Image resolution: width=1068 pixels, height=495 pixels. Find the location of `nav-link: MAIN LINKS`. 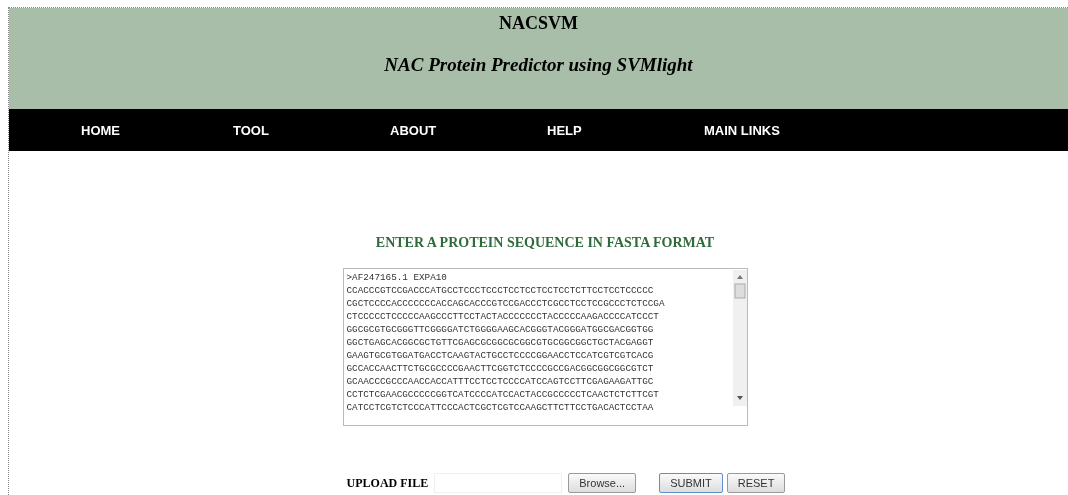

nav-link: MAIN LINKS is located at coordinates (782, 130).